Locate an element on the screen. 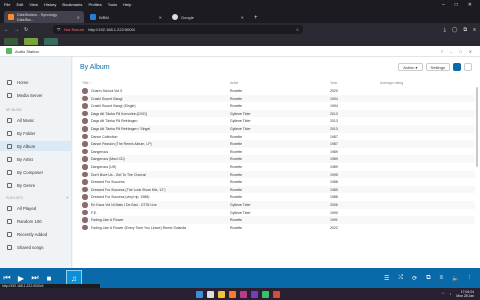 The width and height of the screenshot is (480, 300). column-rating: Average rating is located at coordinates (391, 83).